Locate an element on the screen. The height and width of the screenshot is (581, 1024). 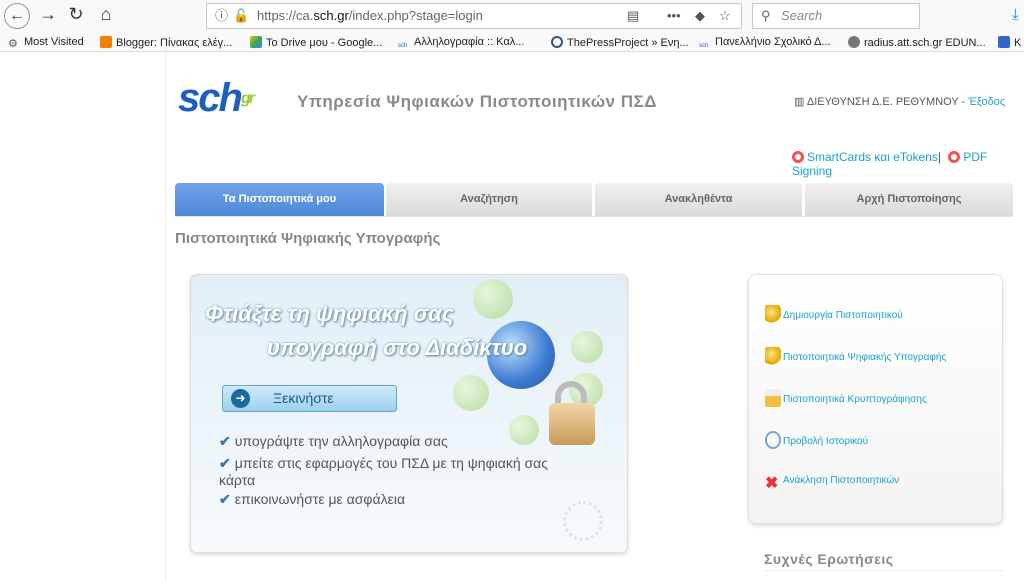
link-label: Πιστοποιητικά Κρυπτογράφησης is located at coordinates (855, 399).